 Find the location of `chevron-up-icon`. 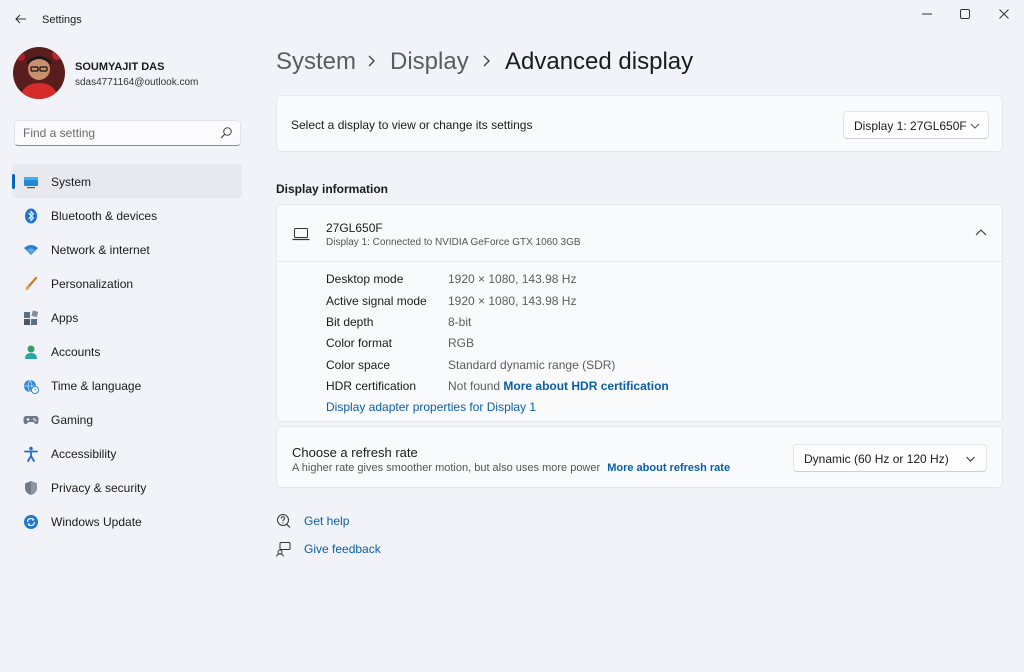

chevron-up-icon is located at coordinates (981, 233).